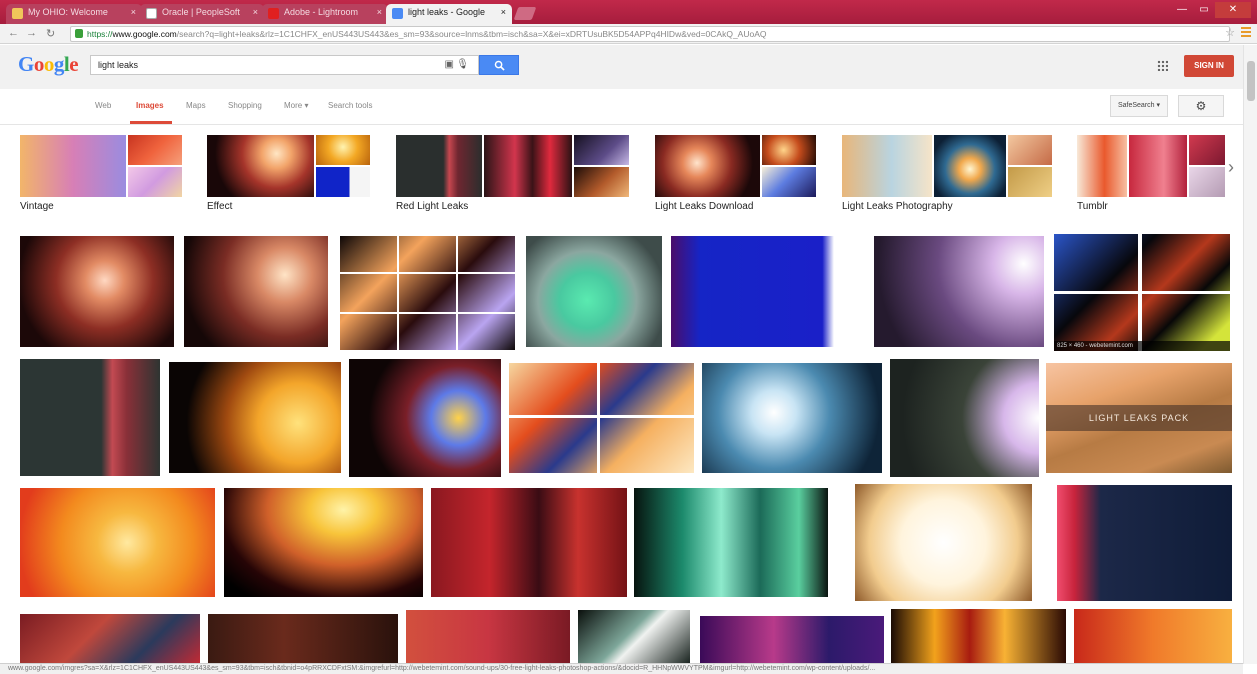 The width and height of the screenshot is (1257, 674). What do you see at coordinates (525, 13) in the screenshot?
I see `new-tab-button` at bounding box center [525, 13].